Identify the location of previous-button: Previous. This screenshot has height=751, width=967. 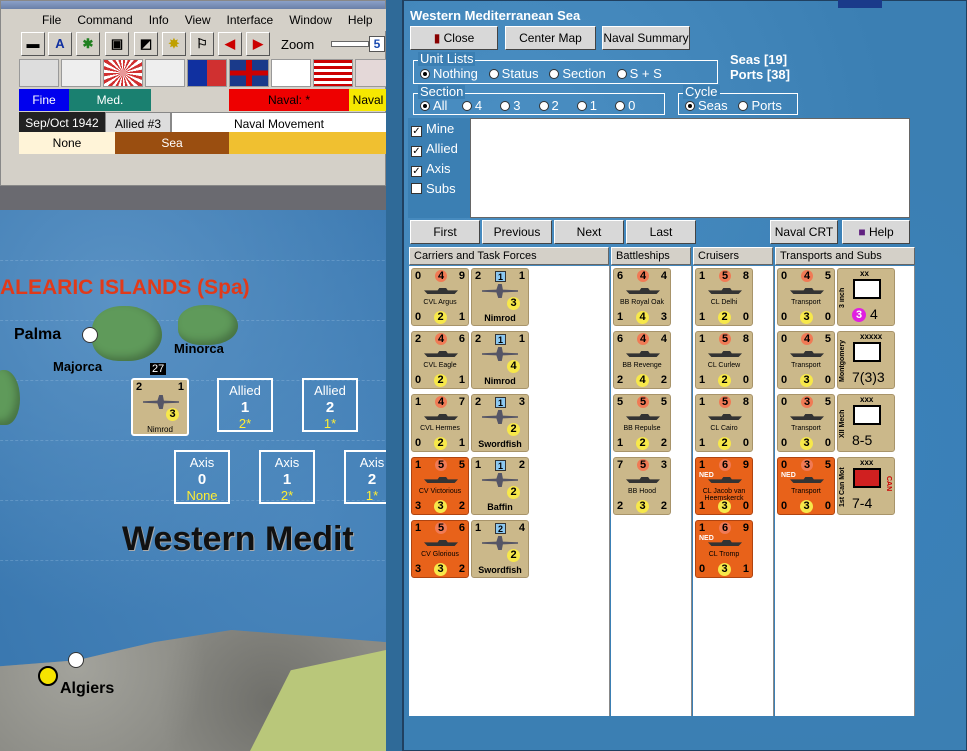
(517, 232).